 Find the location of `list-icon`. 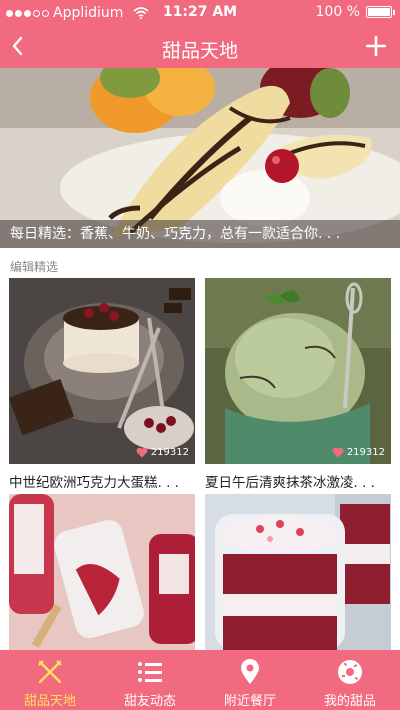

list-icon is located at coordinates (150, 672).